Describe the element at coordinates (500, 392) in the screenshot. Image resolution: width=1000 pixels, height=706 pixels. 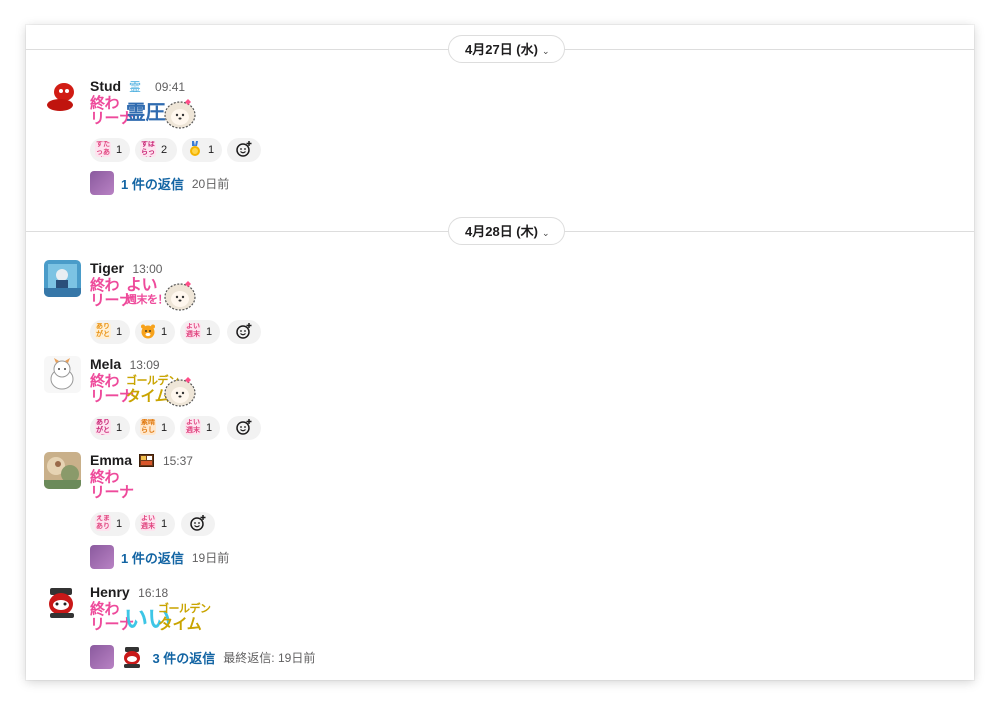
I see `sticker: 終わ リーナ ゴールデン タイム` at that location.